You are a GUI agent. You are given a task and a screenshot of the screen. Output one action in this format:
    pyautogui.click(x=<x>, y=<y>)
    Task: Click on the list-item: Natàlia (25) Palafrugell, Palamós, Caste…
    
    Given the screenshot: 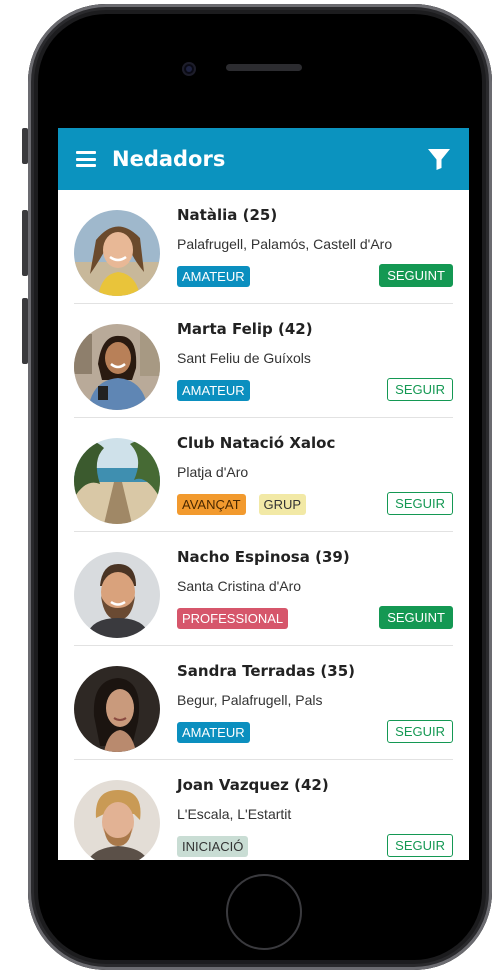 What is the action you would take?
    pyautogui.click(x=263, y=247)
    